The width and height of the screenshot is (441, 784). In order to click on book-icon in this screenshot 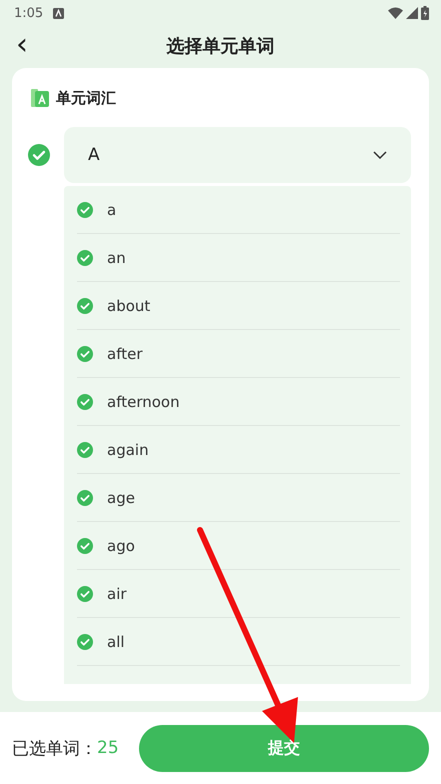, I will do `click(40, 98)`.